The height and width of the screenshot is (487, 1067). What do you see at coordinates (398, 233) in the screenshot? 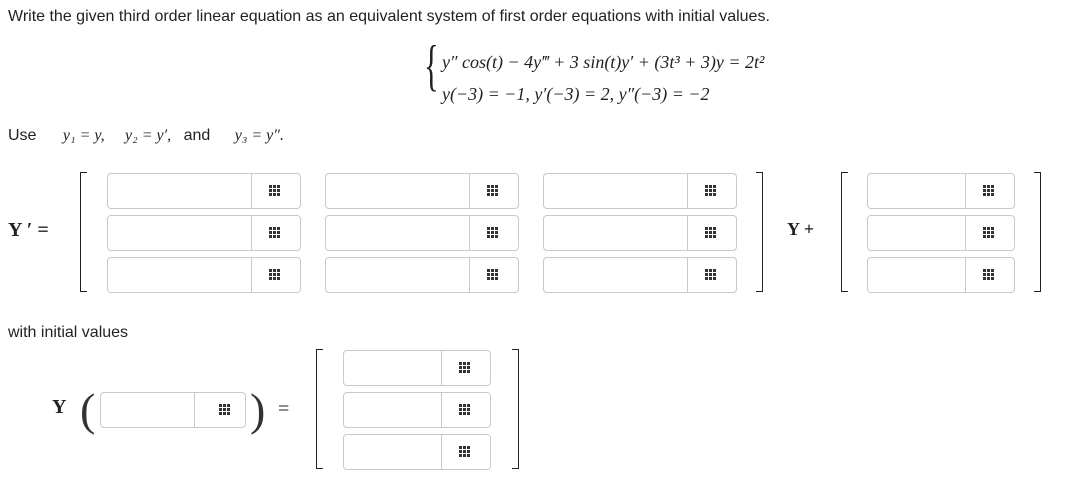
I see `matrix-a-cell-r2c2-input` at bounding box center [398, 233].